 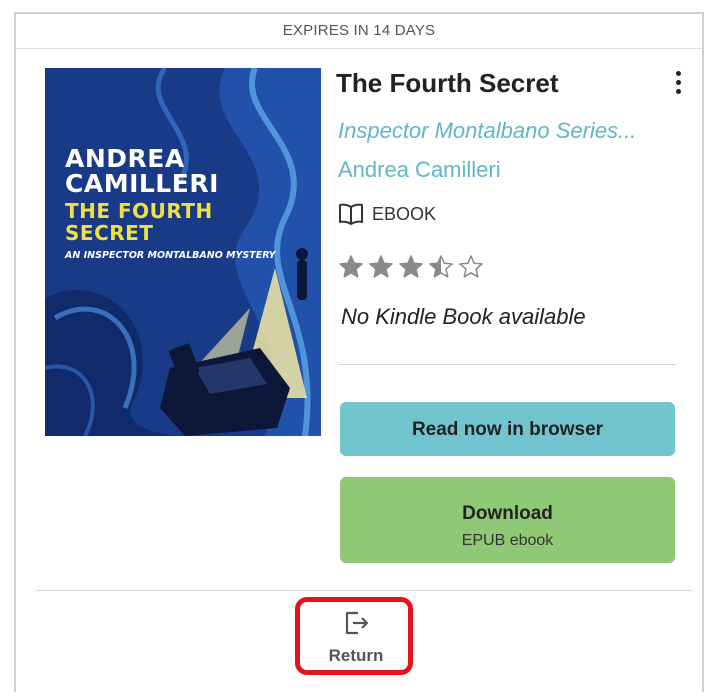 I want to click on return-exit-icon, so click(x=357, y=623).